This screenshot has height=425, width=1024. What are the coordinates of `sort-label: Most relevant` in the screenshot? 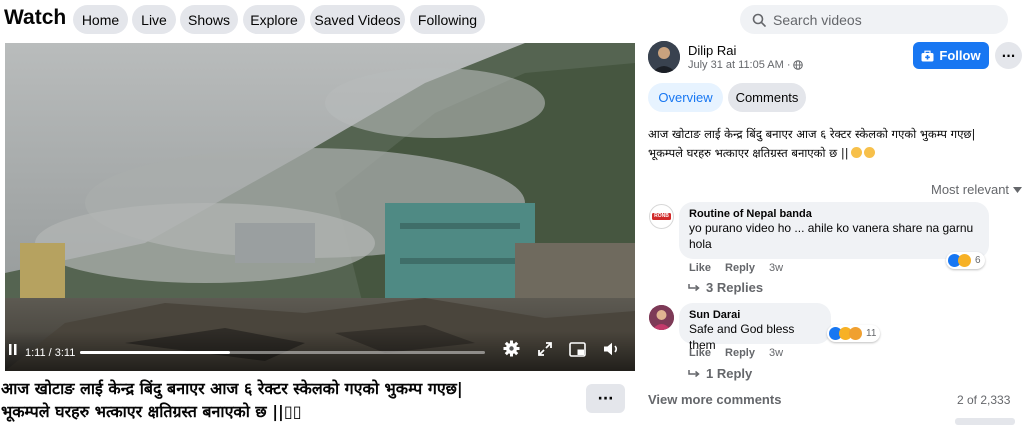 It's located at (970, 189).